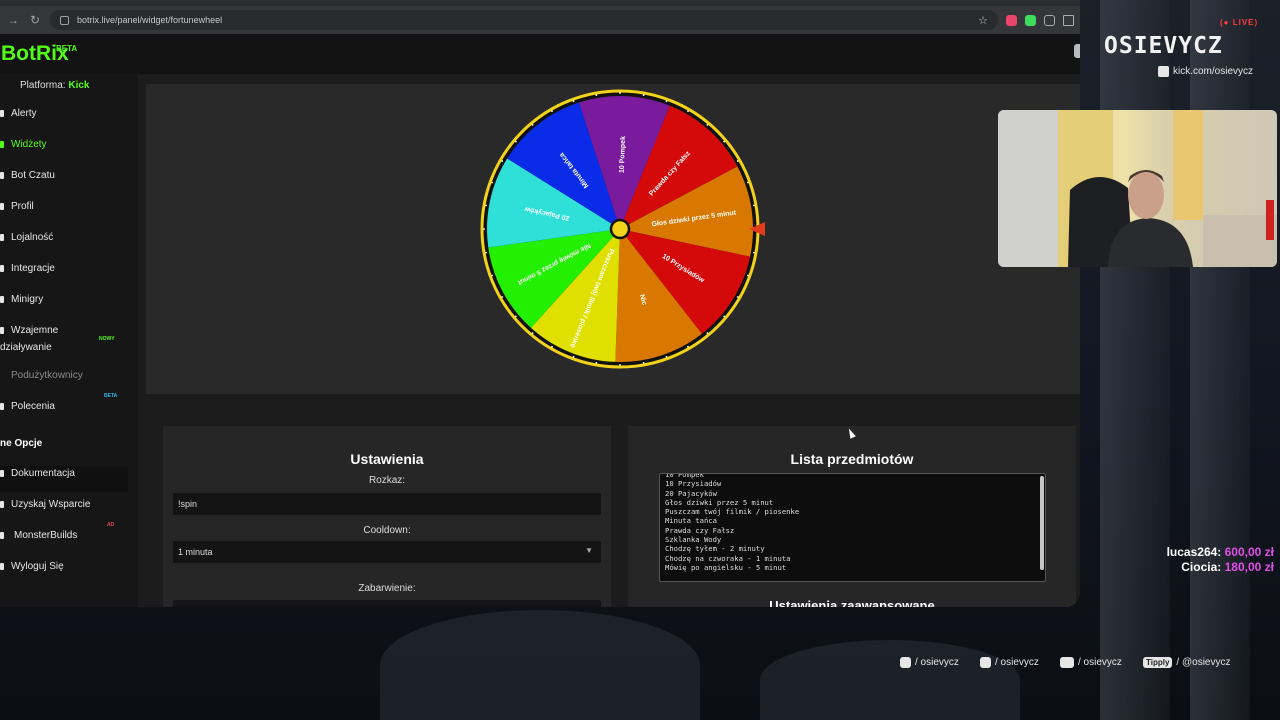  Describe the element at coordinates (1068, 20) in the screenshot. I see `tab-icon` at that location.